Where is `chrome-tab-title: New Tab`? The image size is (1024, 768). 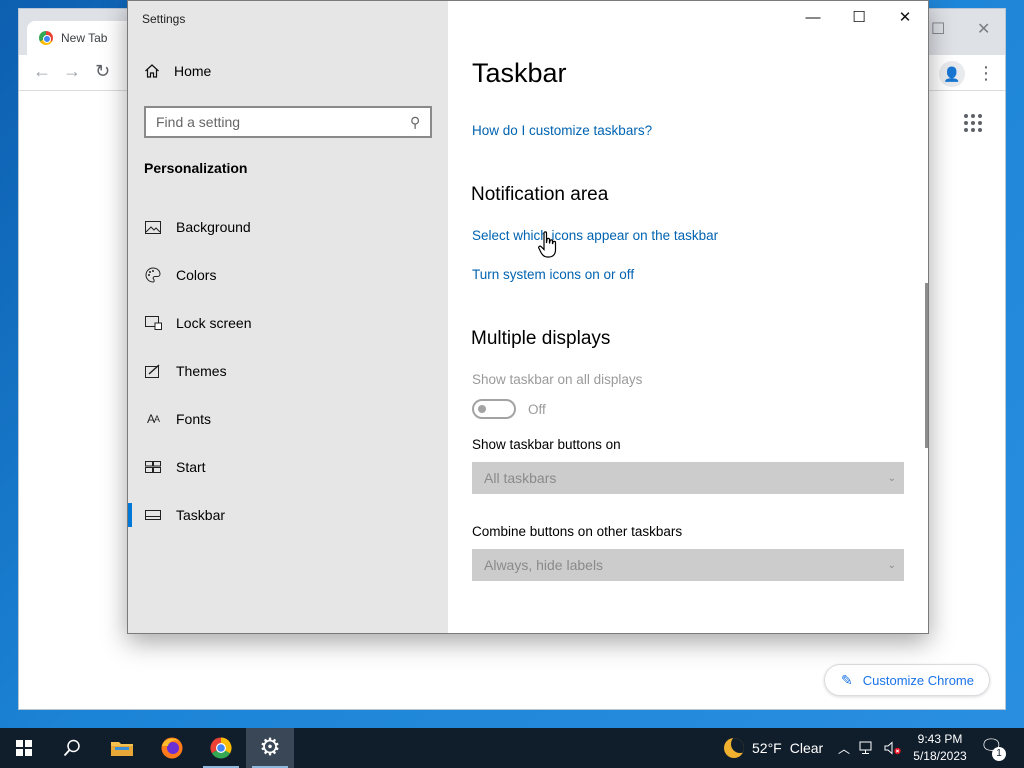
chrome-tab-title: New Tab is located at coordinates (84, 38).